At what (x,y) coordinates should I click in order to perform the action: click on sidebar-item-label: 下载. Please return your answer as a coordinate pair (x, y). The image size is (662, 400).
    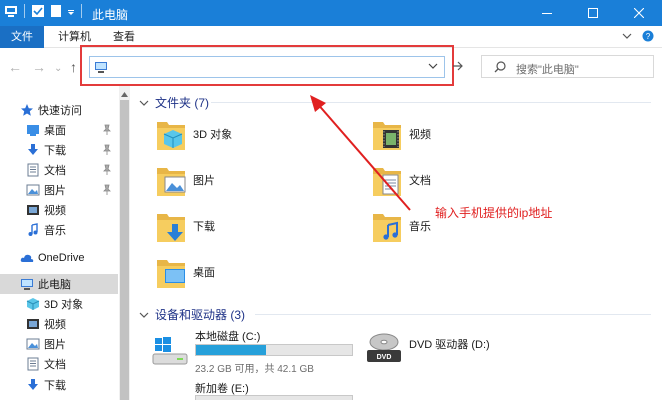
    Looking at the image, I should click on (55, 386).